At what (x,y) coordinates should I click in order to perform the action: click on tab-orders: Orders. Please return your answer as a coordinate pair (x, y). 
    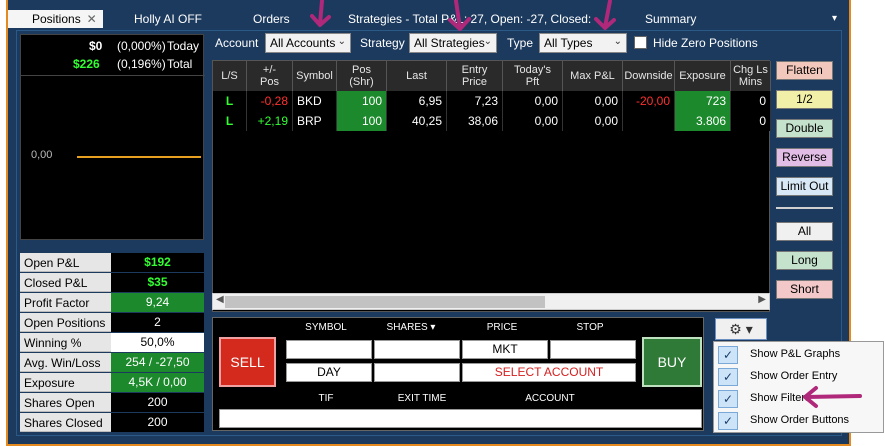
    Looking at the image, I should click on (271, 19).